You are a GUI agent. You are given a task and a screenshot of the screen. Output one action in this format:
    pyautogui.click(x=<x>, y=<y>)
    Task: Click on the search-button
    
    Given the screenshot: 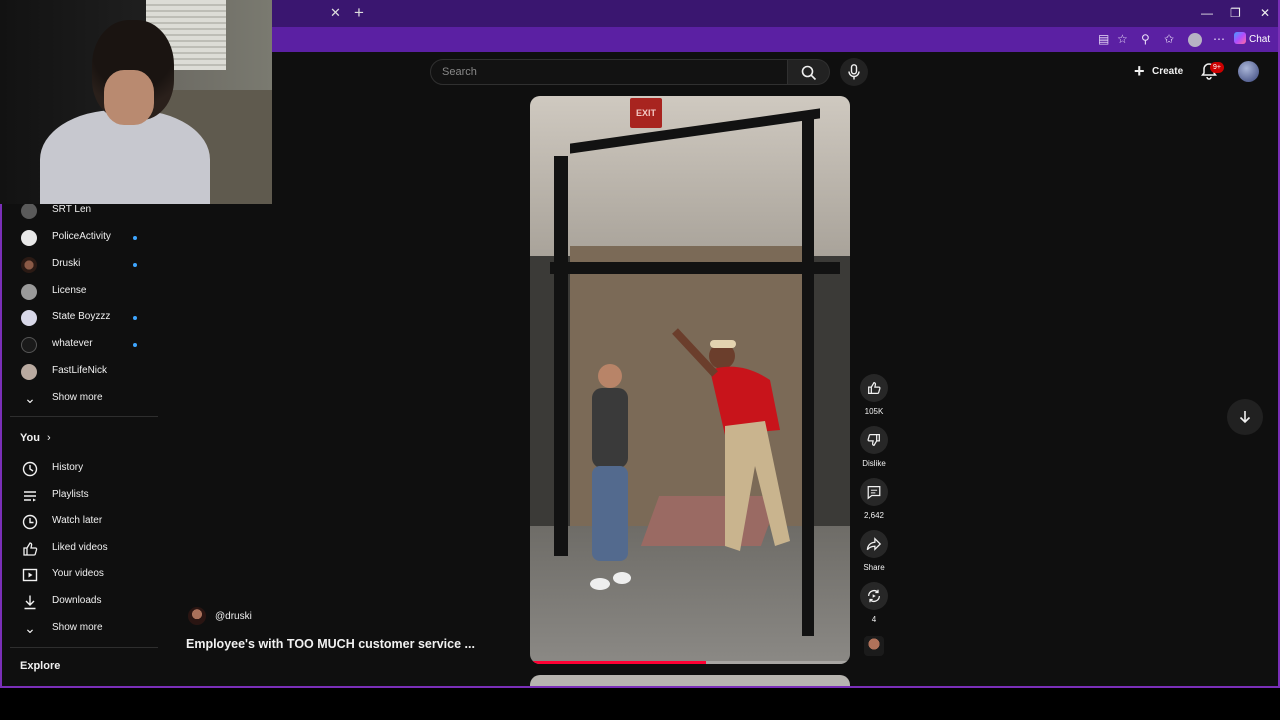 What is the action you would take?
    pyautogui.click(x=809, y=72)
    